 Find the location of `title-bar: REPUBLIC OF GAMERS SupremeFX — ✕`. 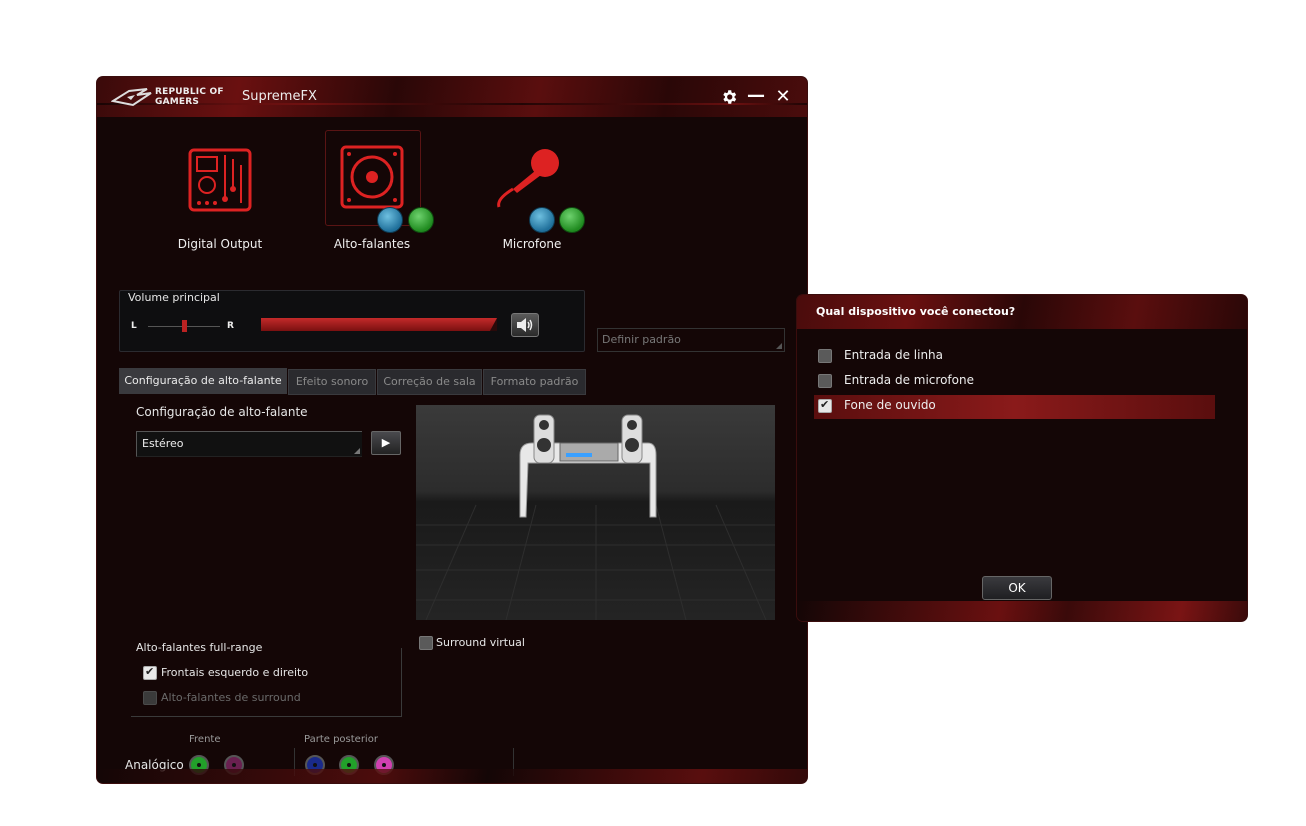

title-bar: REPUBLIC OF GAMERS SupremeFX — ✕ is located at coordinates (452, 97).